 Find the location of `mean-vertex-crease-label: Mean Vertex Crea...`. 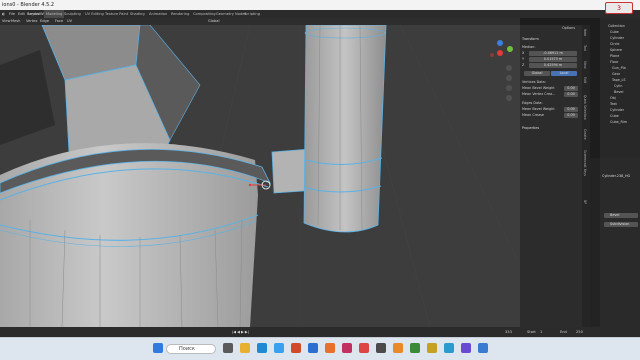

mean-vertex-crease-label: Mean Vertex Crea... is located at coordinates (539, 94).